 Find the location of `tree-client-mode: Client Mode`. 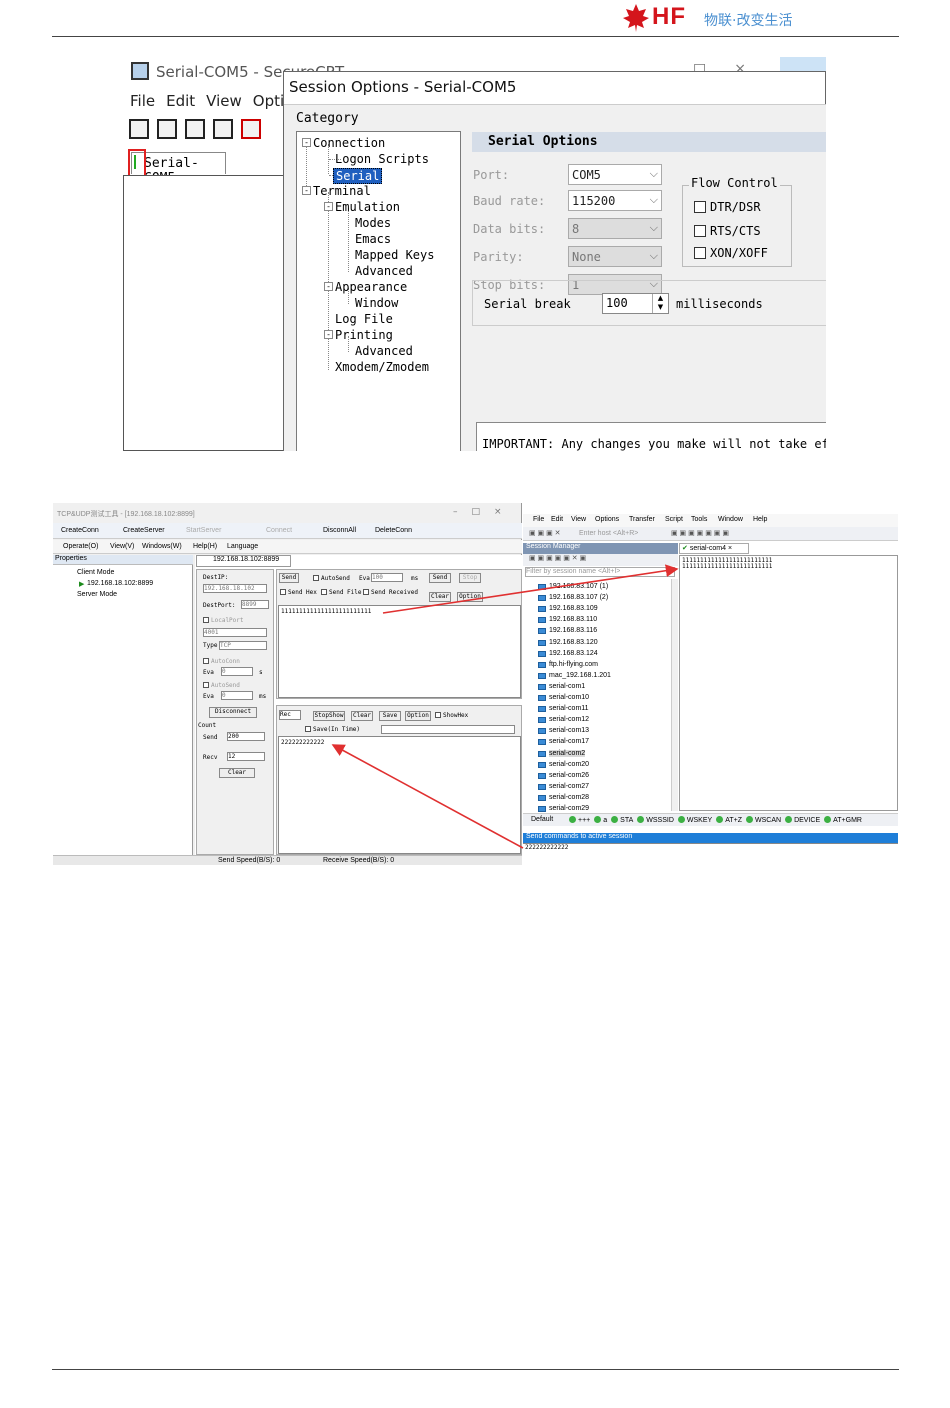

tree-client-mode: Client Mode is located at coordinates (95, 572).